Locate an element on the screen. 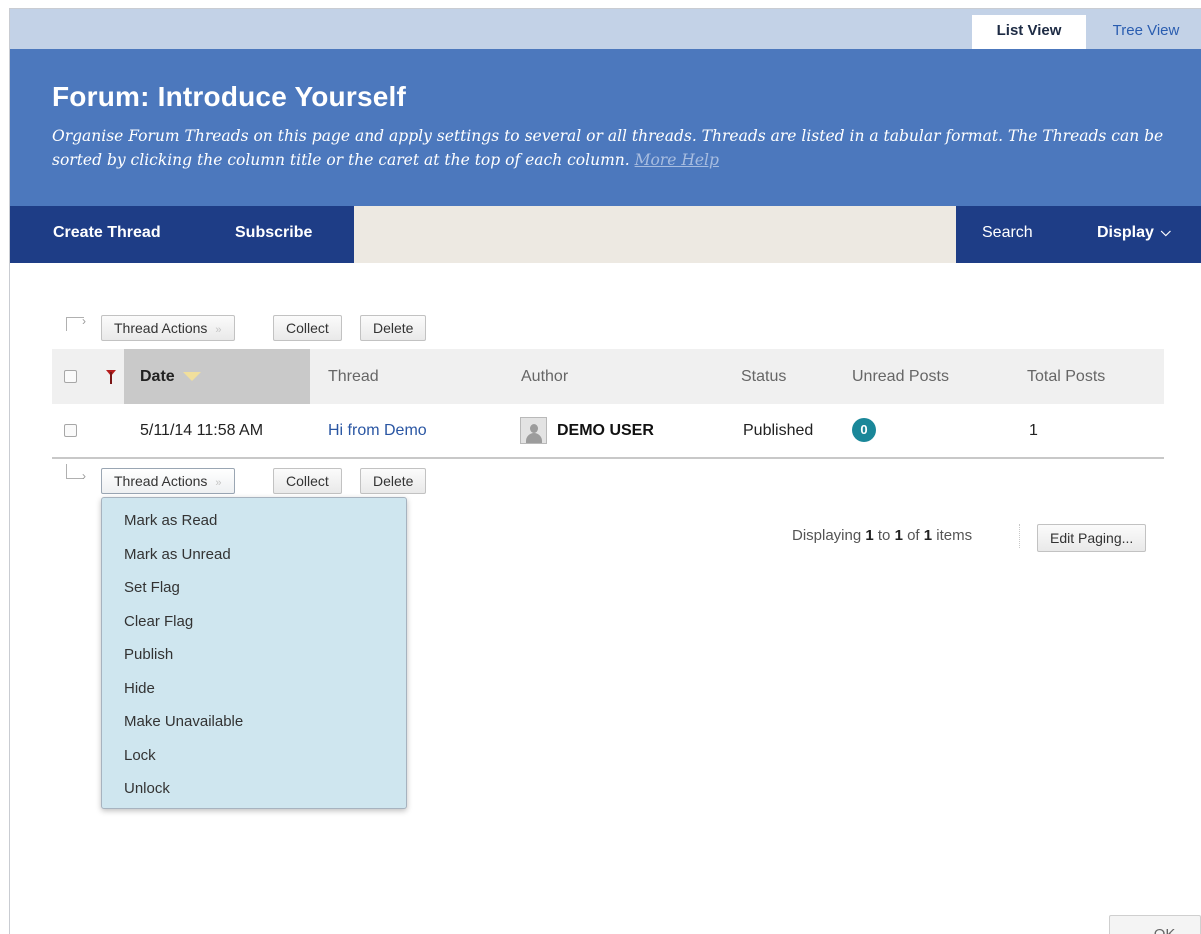  paging-total: 1 is located at coordinates (928, 535).